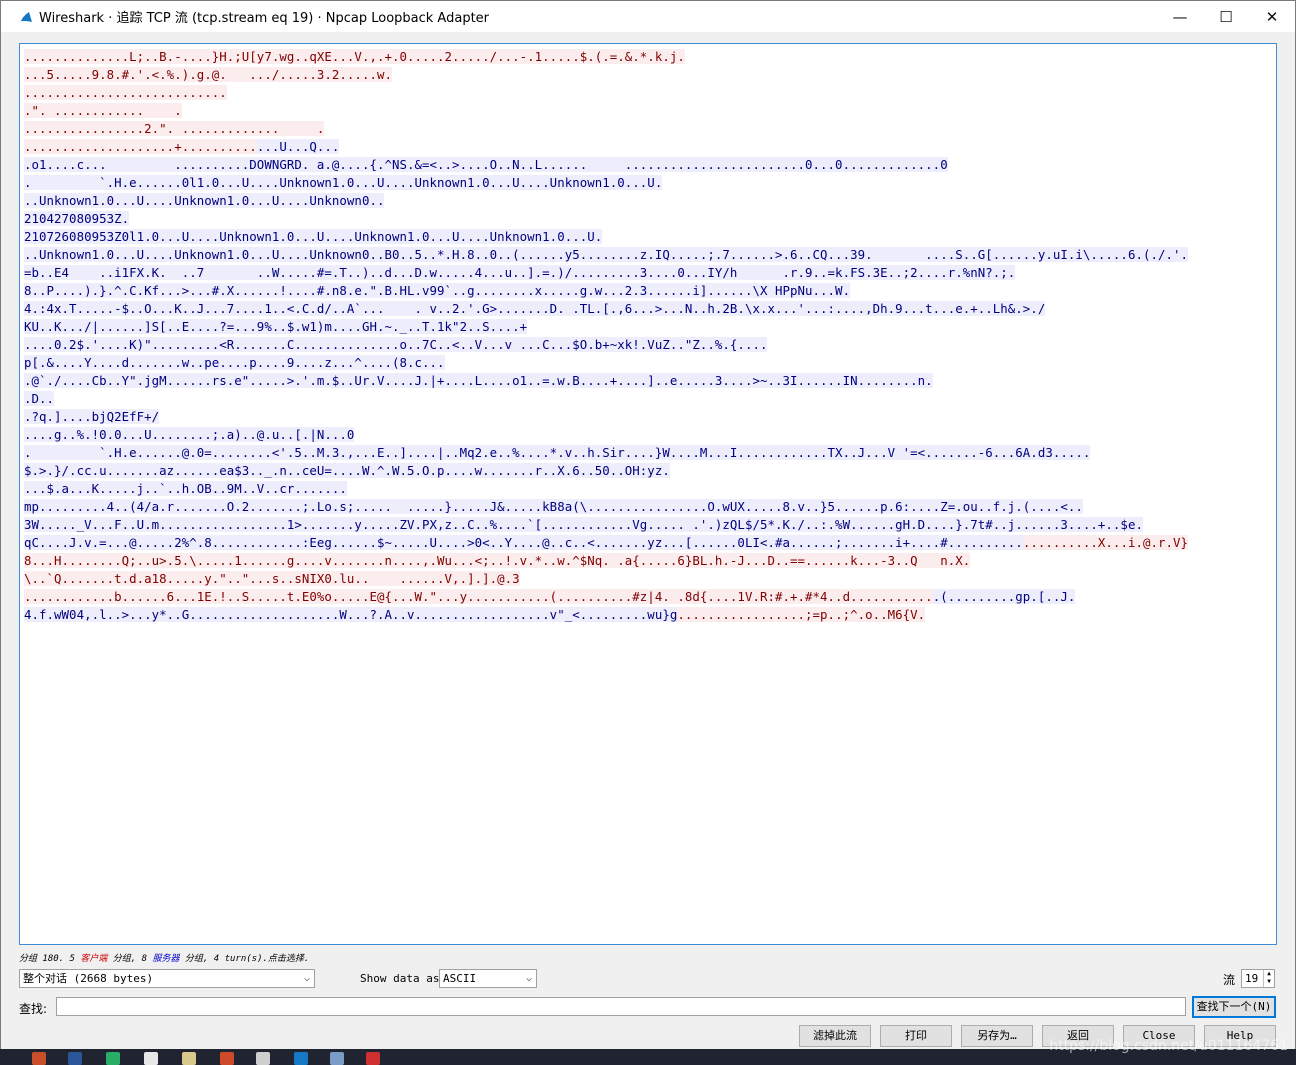  I want to click on taskbar-network-icon, so click(337, 1058).